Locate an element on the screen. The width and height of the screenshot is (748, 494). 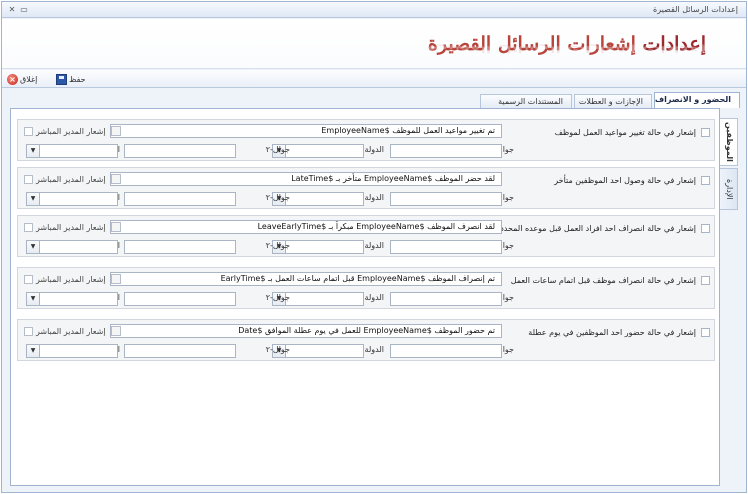
tab-attendance: الحضور و الانصراف is located at coordinates (697, 100).